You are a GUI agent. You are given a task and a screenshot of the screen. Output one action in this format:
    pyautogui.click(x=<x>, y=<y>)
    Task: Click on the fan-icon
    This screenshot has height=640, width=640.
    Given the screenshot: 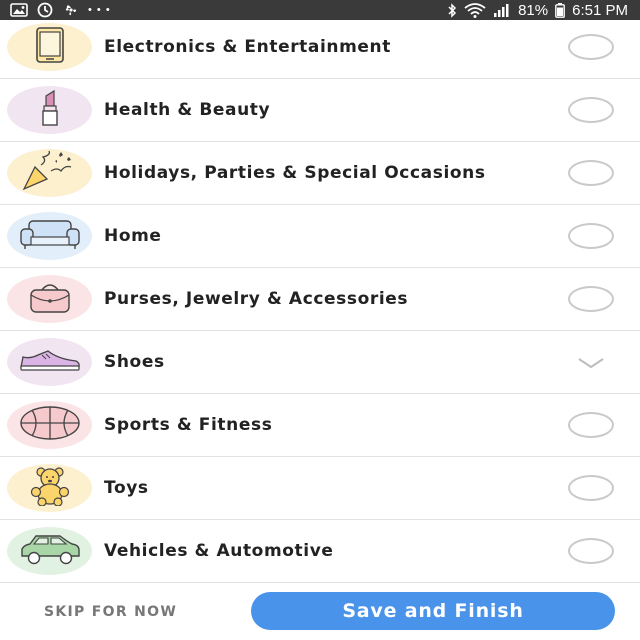 What is the action you would take?
    pyautogui.click(x=71, y=10)
    